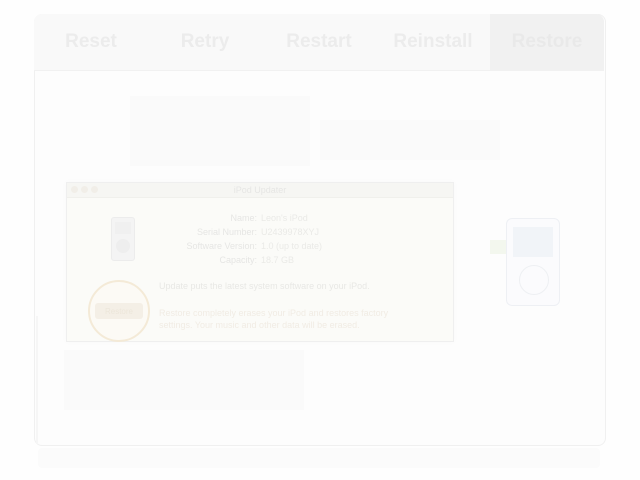  What do you see at coordinates (533, 242) in the screenshot?
I see `device-screen` at bounding box center [533, 242].